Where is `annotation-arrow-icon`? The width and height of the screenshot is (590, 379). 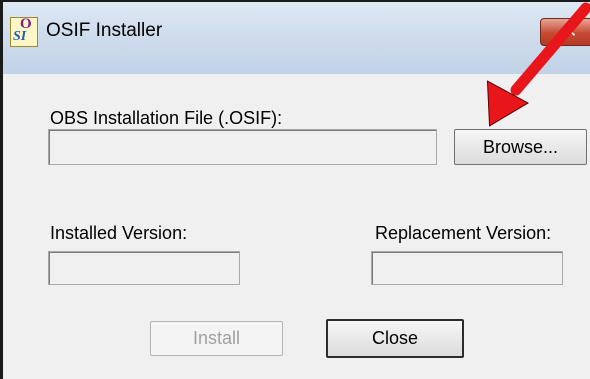
annotation-arrow-icon is located at coordinates (538, 64).